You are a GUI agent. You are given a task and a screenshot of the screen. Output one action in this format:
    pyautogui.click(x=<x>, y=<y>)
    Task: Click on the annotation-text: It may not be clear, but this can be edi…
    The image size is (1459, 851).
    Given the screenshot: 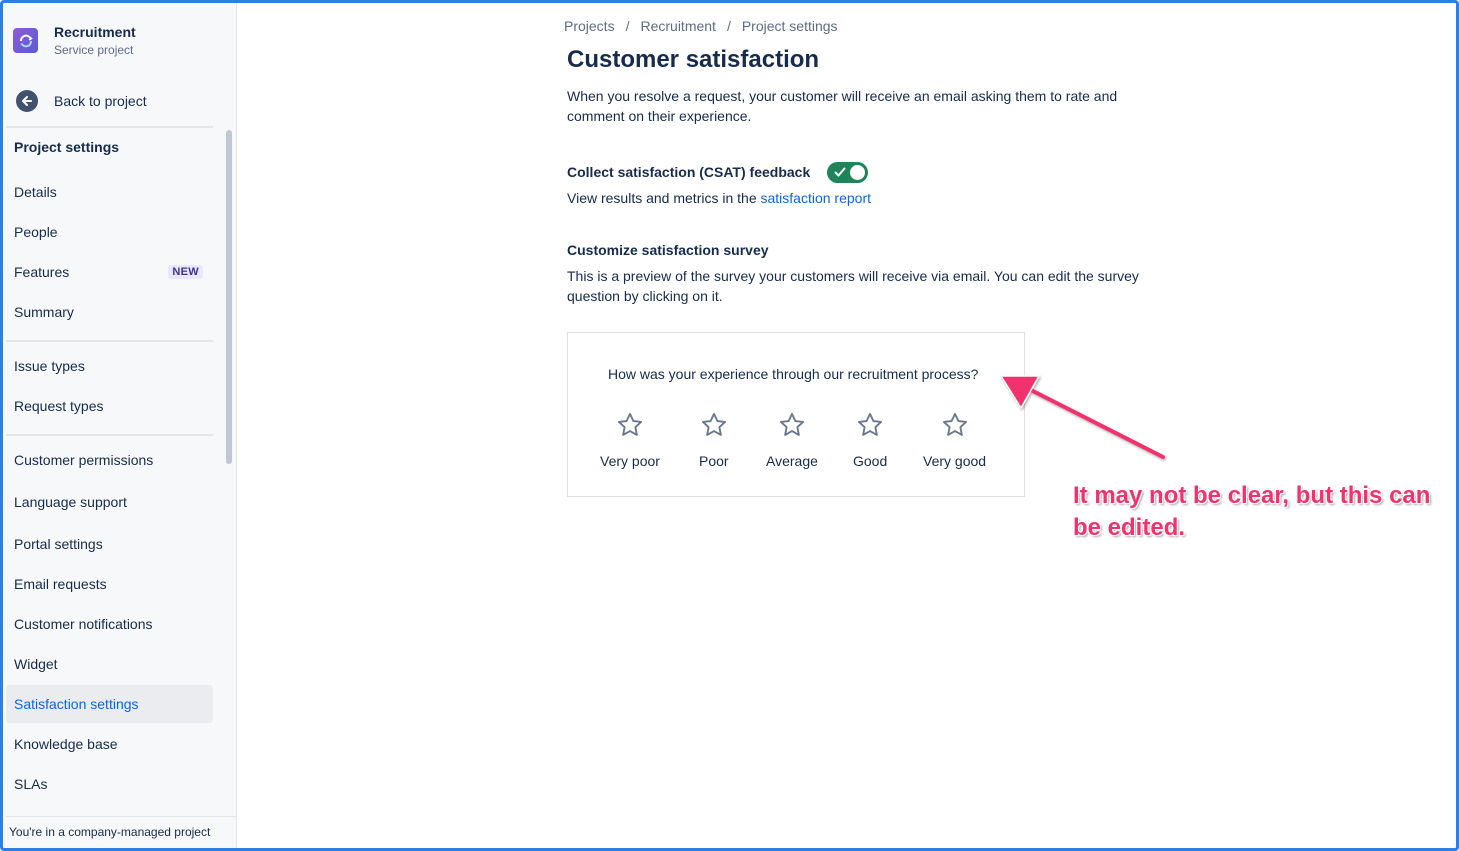 What is the action you would take?
    pyautogui.click(x=1252, y=511)
    